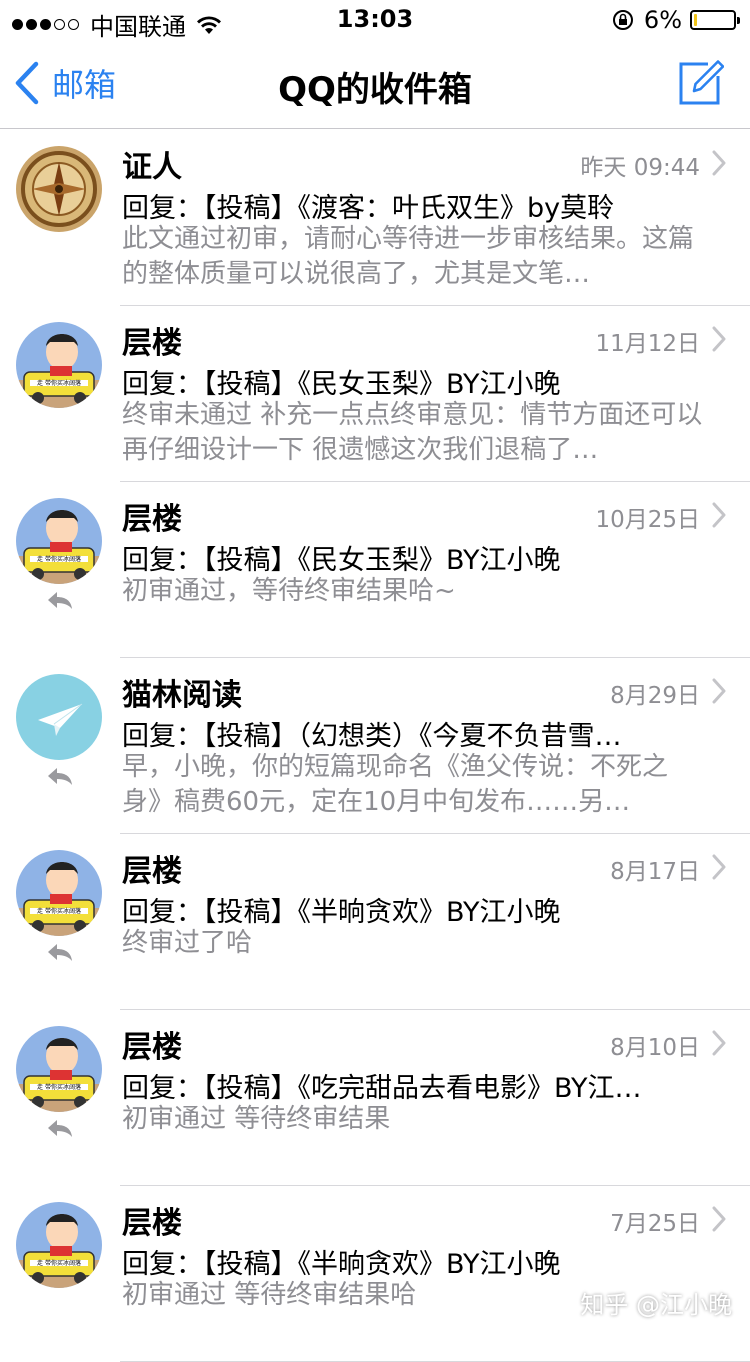  What do you see at coordinates (256, 1119) in the screenshot?
I see `email-preview: 初审通过 等待终审结果` at bounding box center [256, 1119].